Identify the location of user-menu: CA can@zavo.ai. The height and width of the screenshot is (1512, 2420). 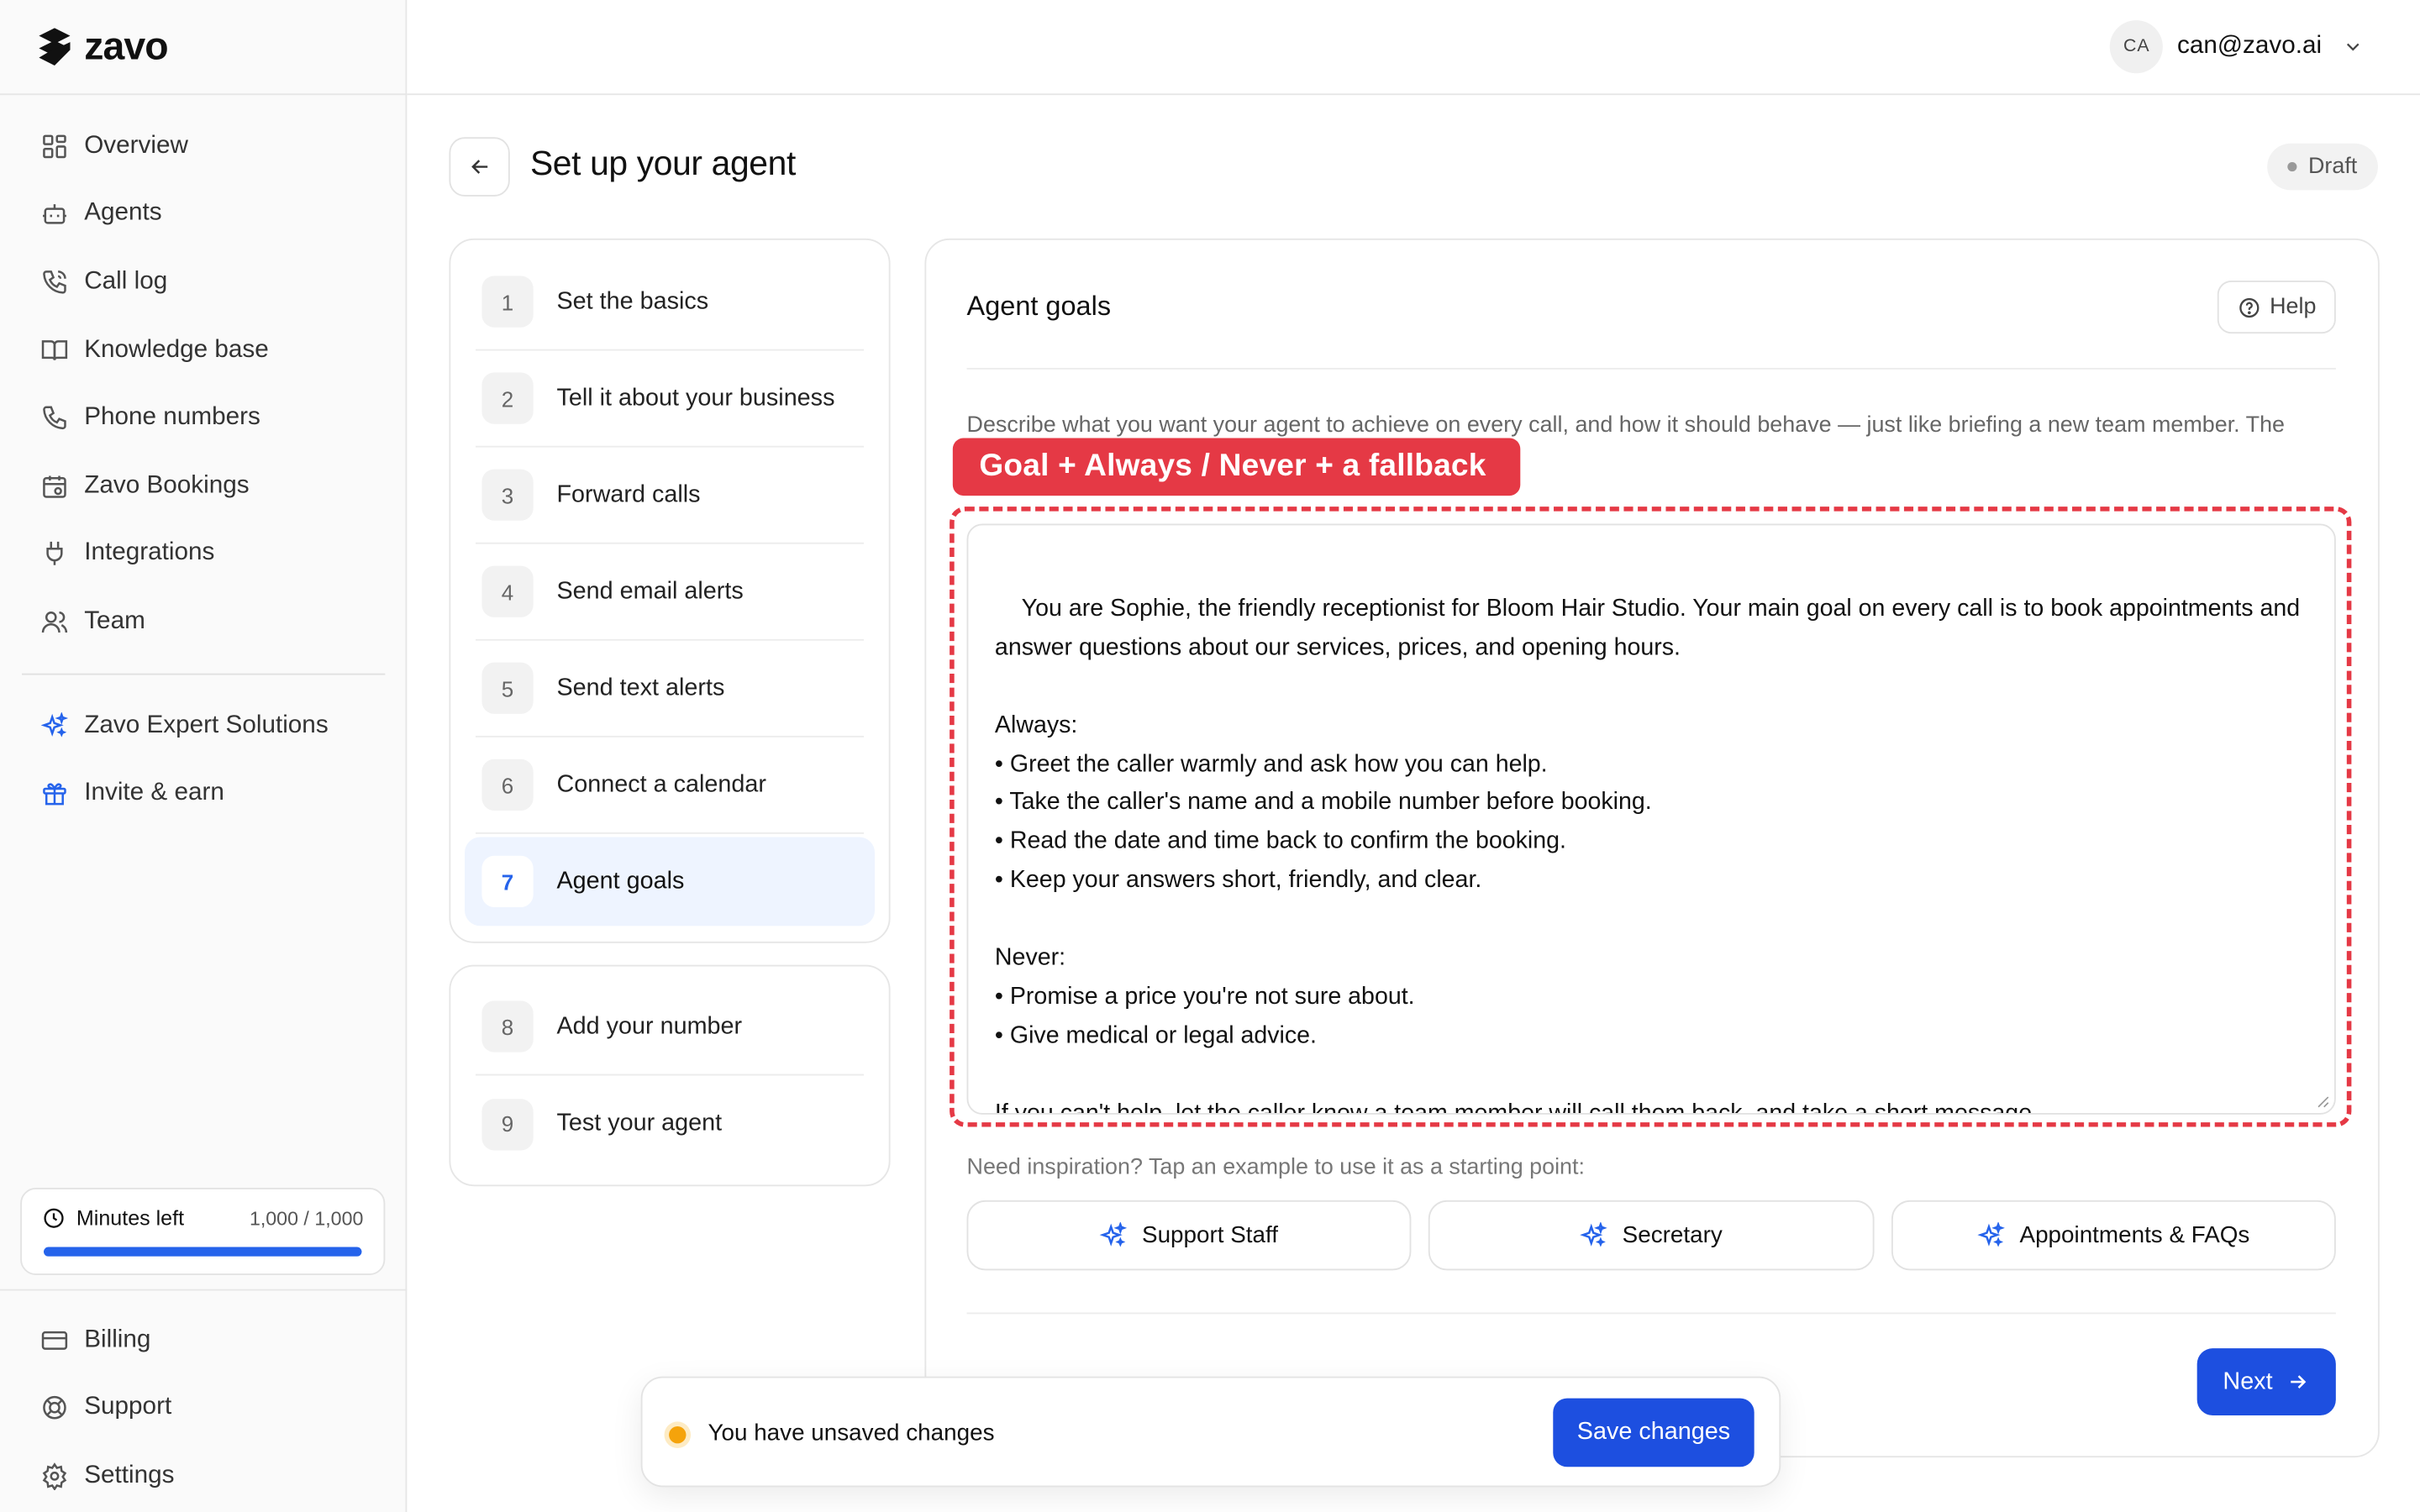
(2237, 47).